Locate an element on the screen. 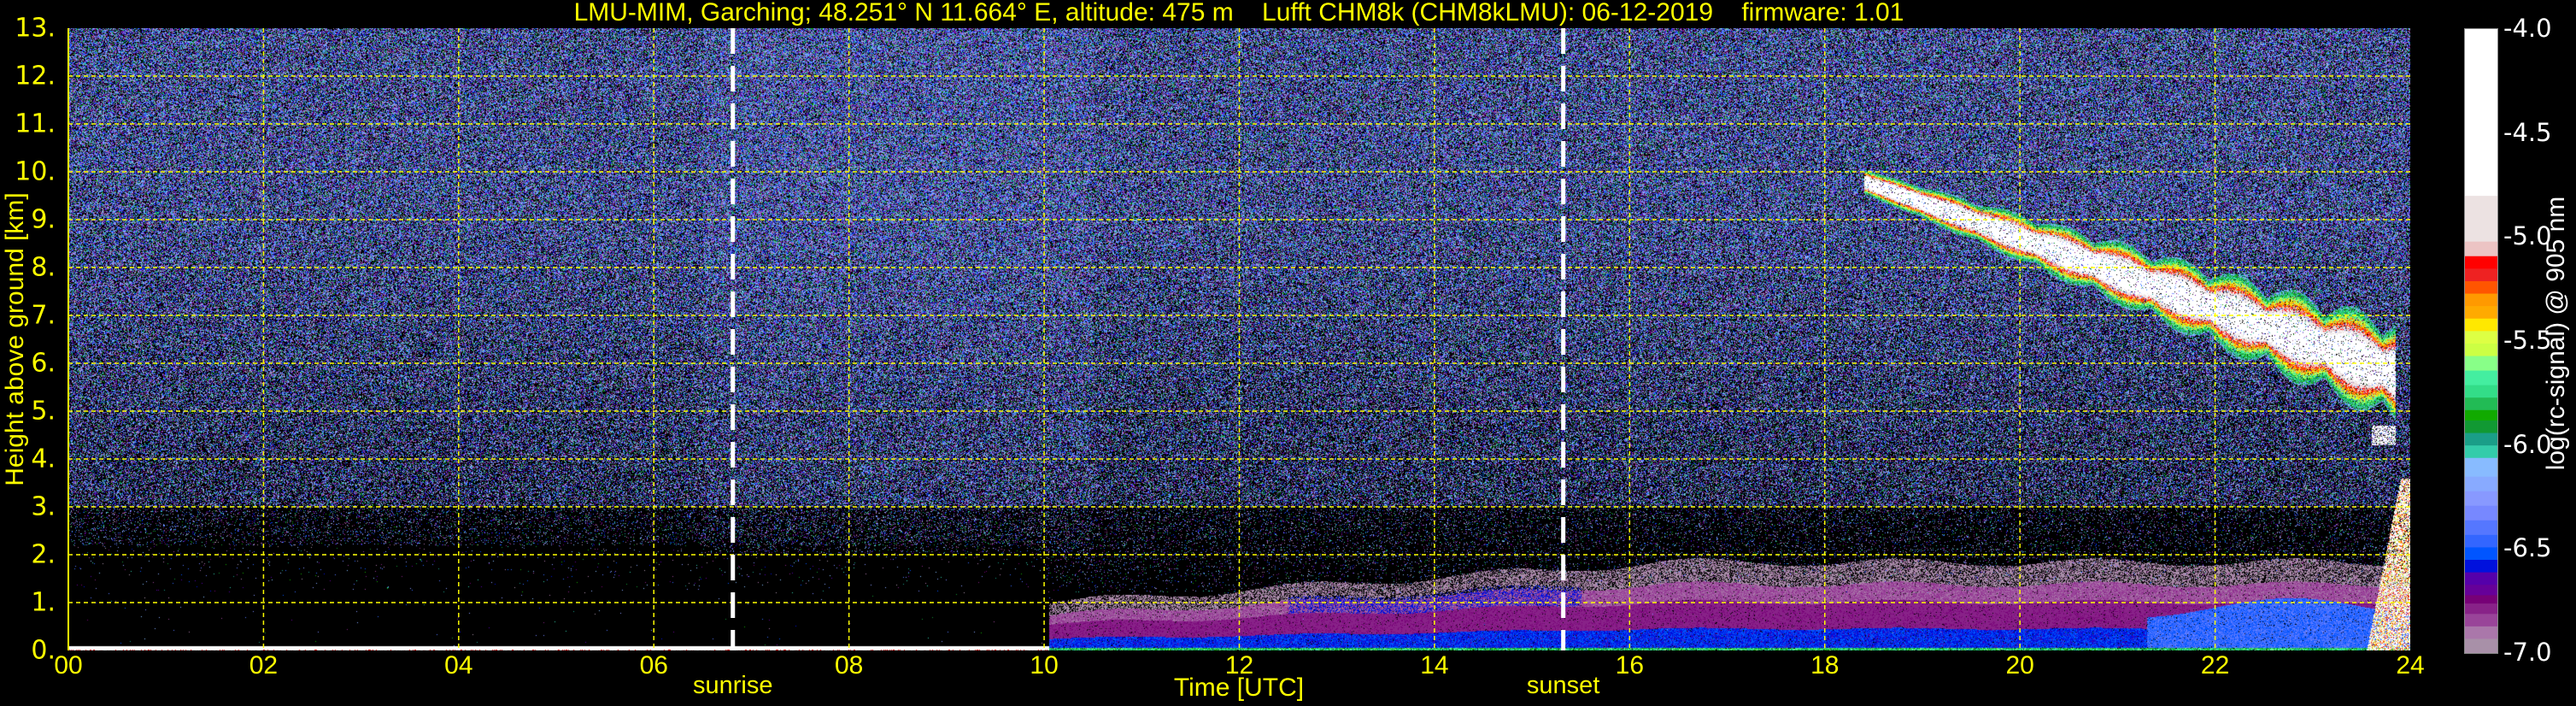 This screenshot has height=706, width=2576. x-tick-label: 14 is located at coordinates (1434, 665).